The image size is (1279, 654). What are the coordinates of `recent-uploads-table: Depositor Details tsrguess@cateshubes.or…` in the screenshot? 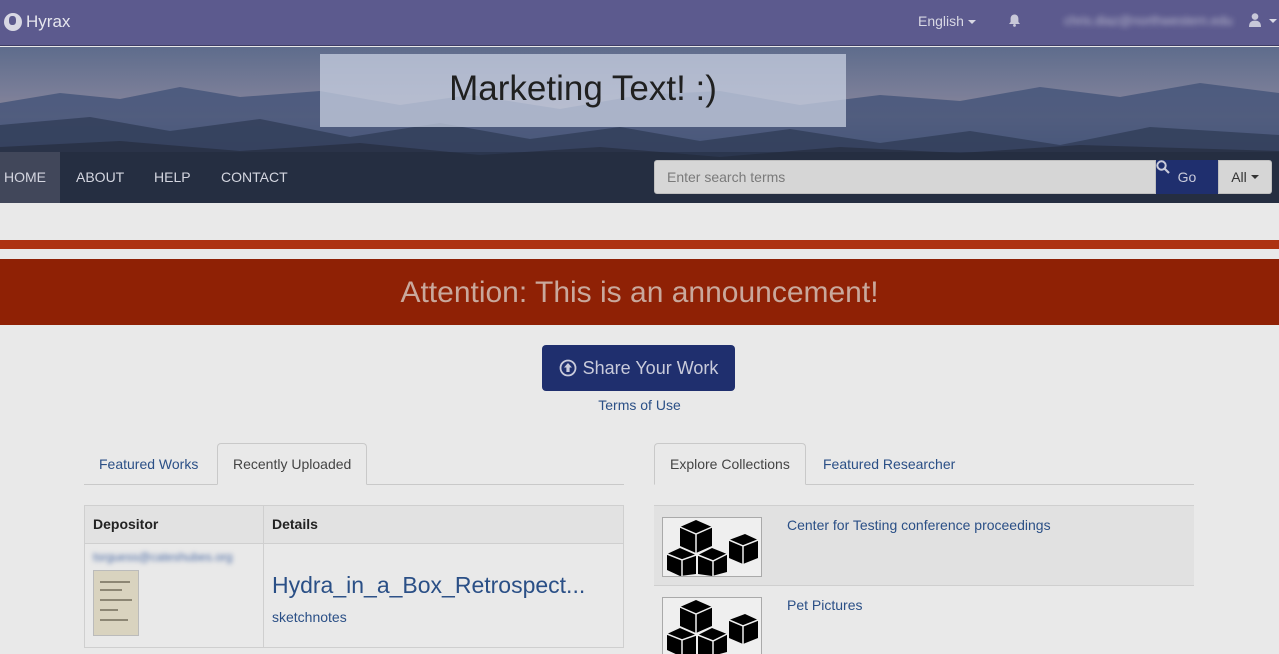 It's located at (354, 576).